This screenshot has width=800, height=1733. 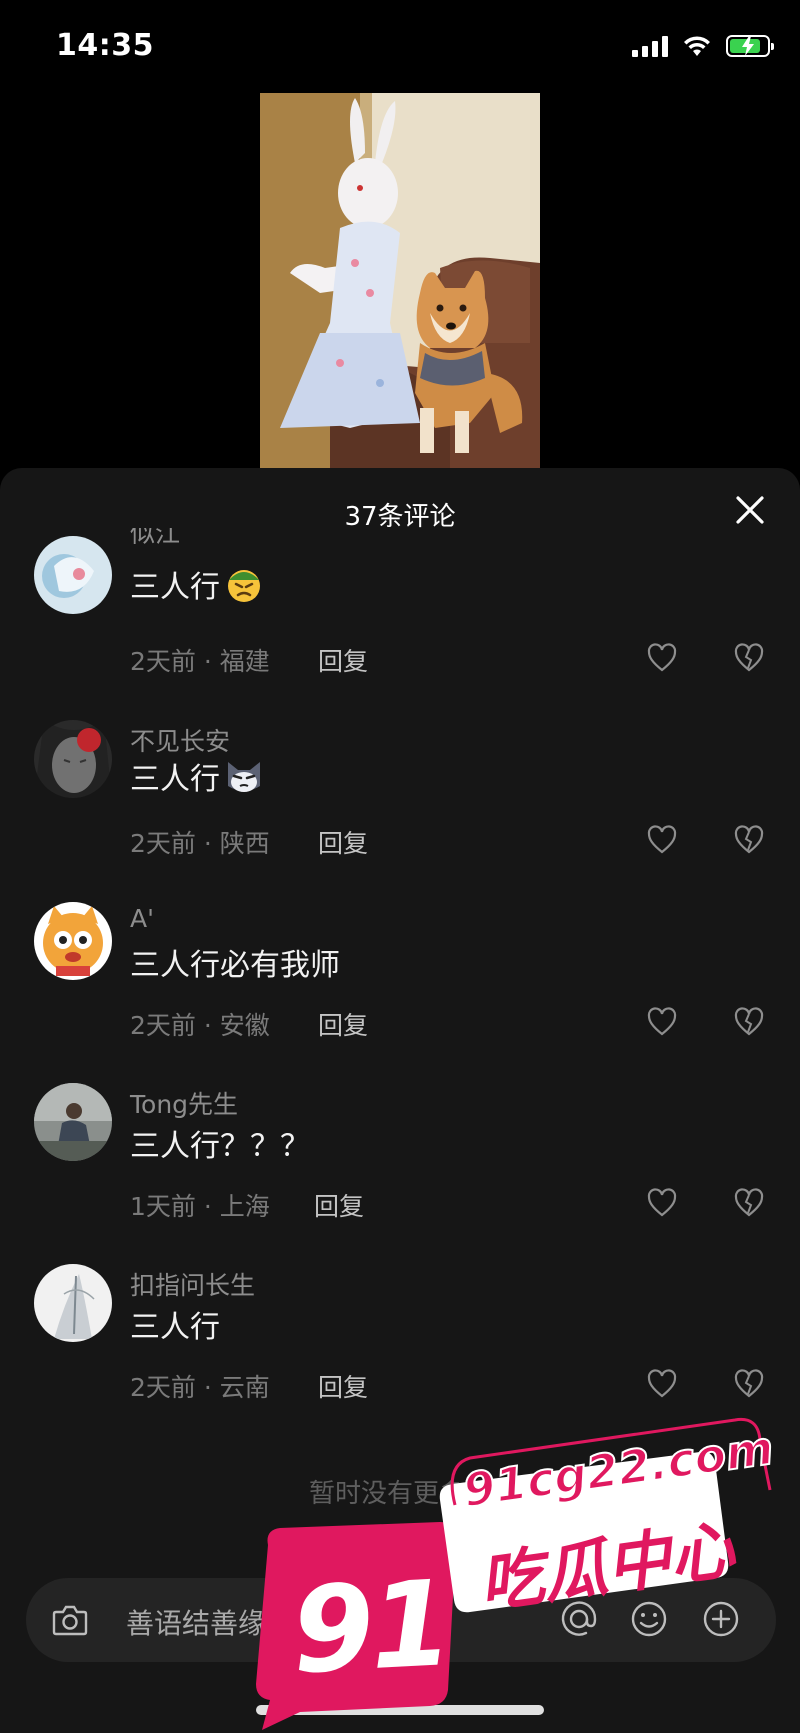 What do you see at coordinates (163, 1387) in the screenshot?
I see `comment-time: 2天前` at bounding box center [163, 1387].